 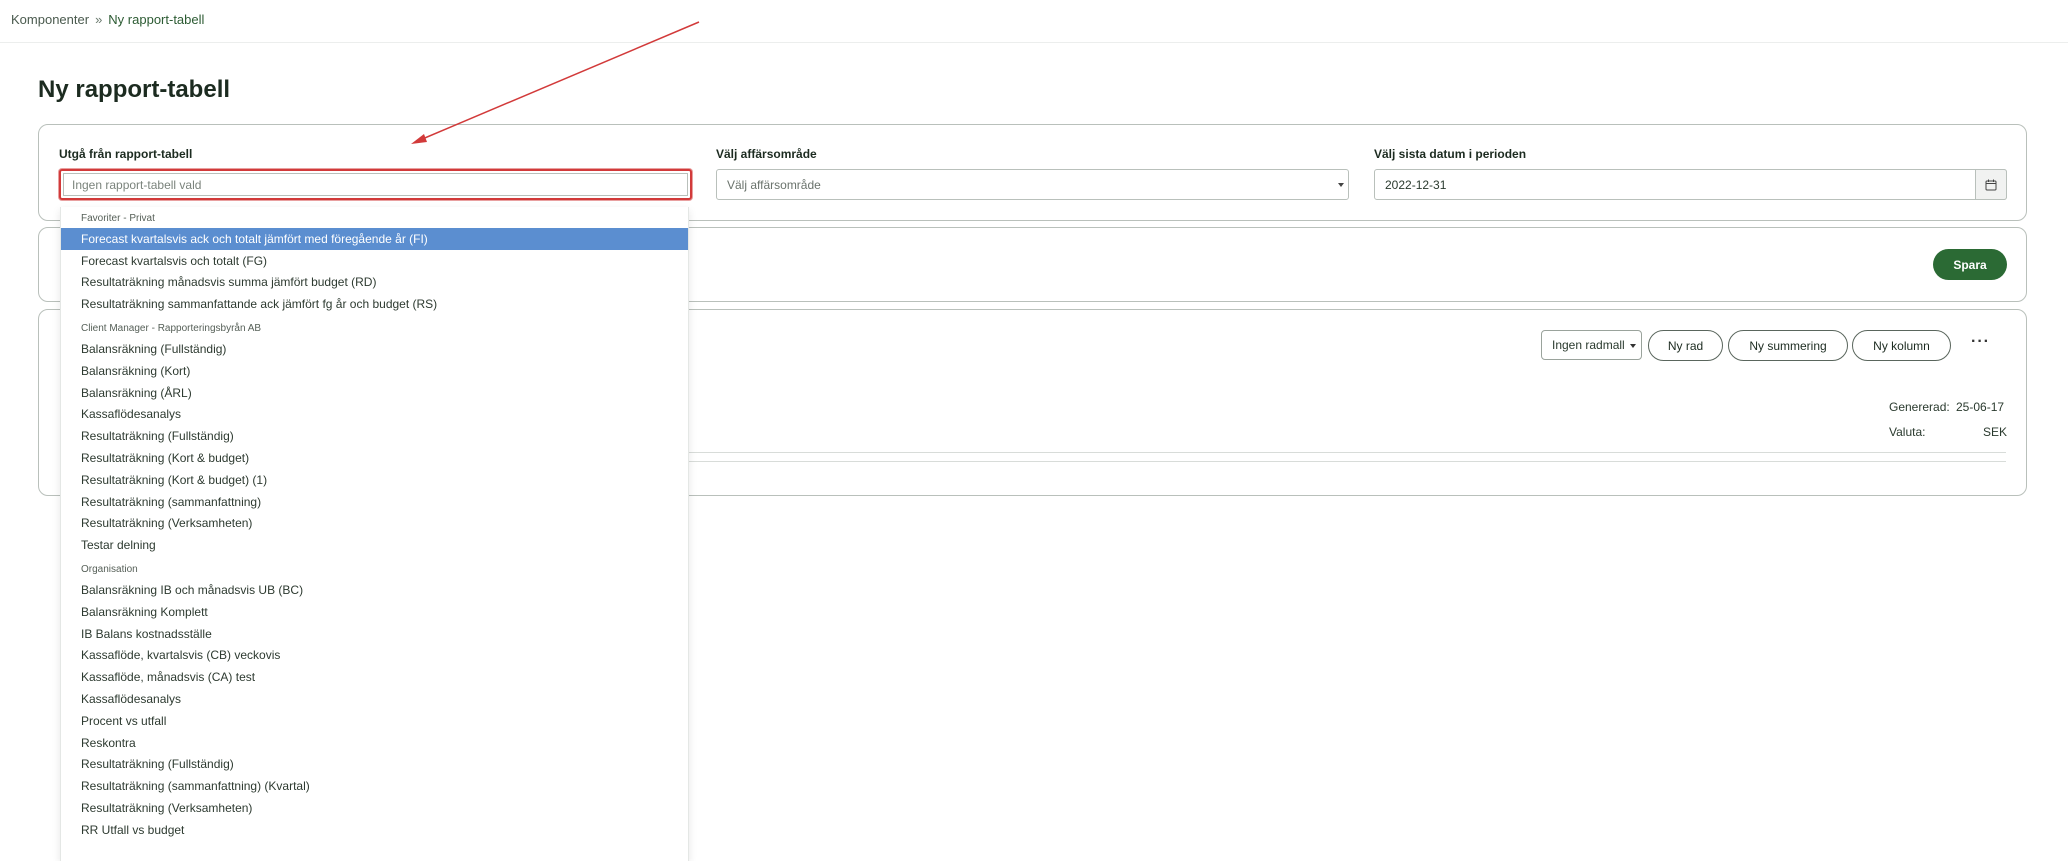 What do you see at coordinates (374, 634) in the screenshot?
I see `dropdown-option: IB Balans kostnadsställe` at bounding box center [374, 634].